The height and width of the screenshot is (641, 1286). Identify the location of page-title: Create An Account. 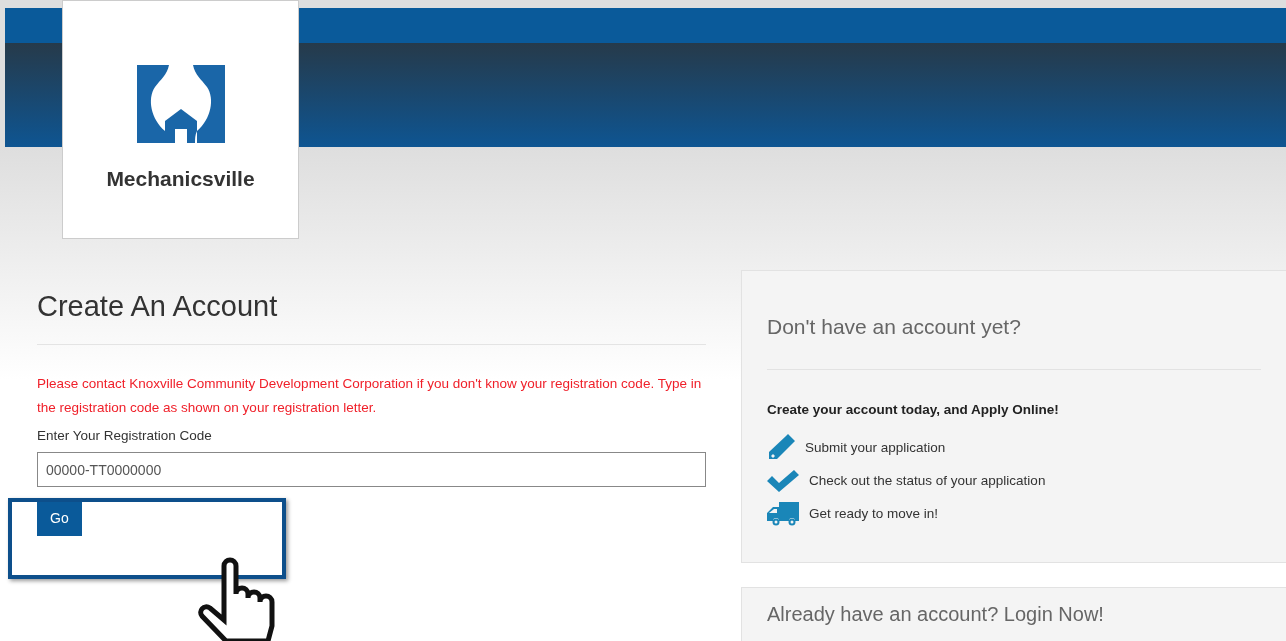
(371, 316).